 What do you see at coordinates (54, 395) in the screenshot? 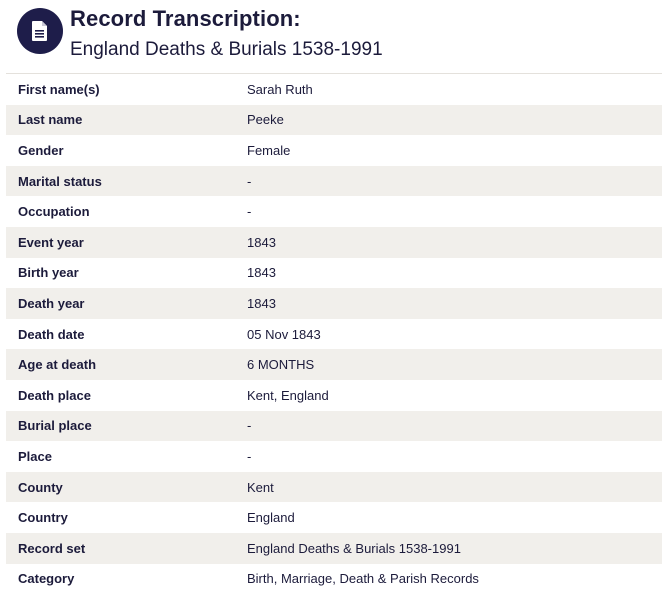
I see `field-label: Death place` at bounding box center [54, 395].